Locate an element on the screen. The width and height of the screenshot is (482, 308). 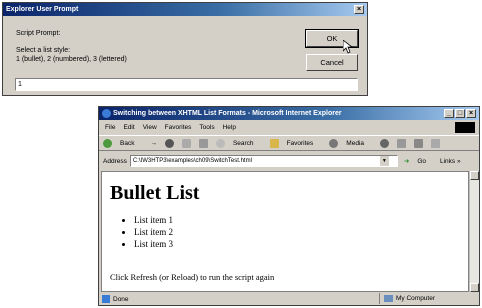
minimize-icon: _ is located at coordinates (449, 113).